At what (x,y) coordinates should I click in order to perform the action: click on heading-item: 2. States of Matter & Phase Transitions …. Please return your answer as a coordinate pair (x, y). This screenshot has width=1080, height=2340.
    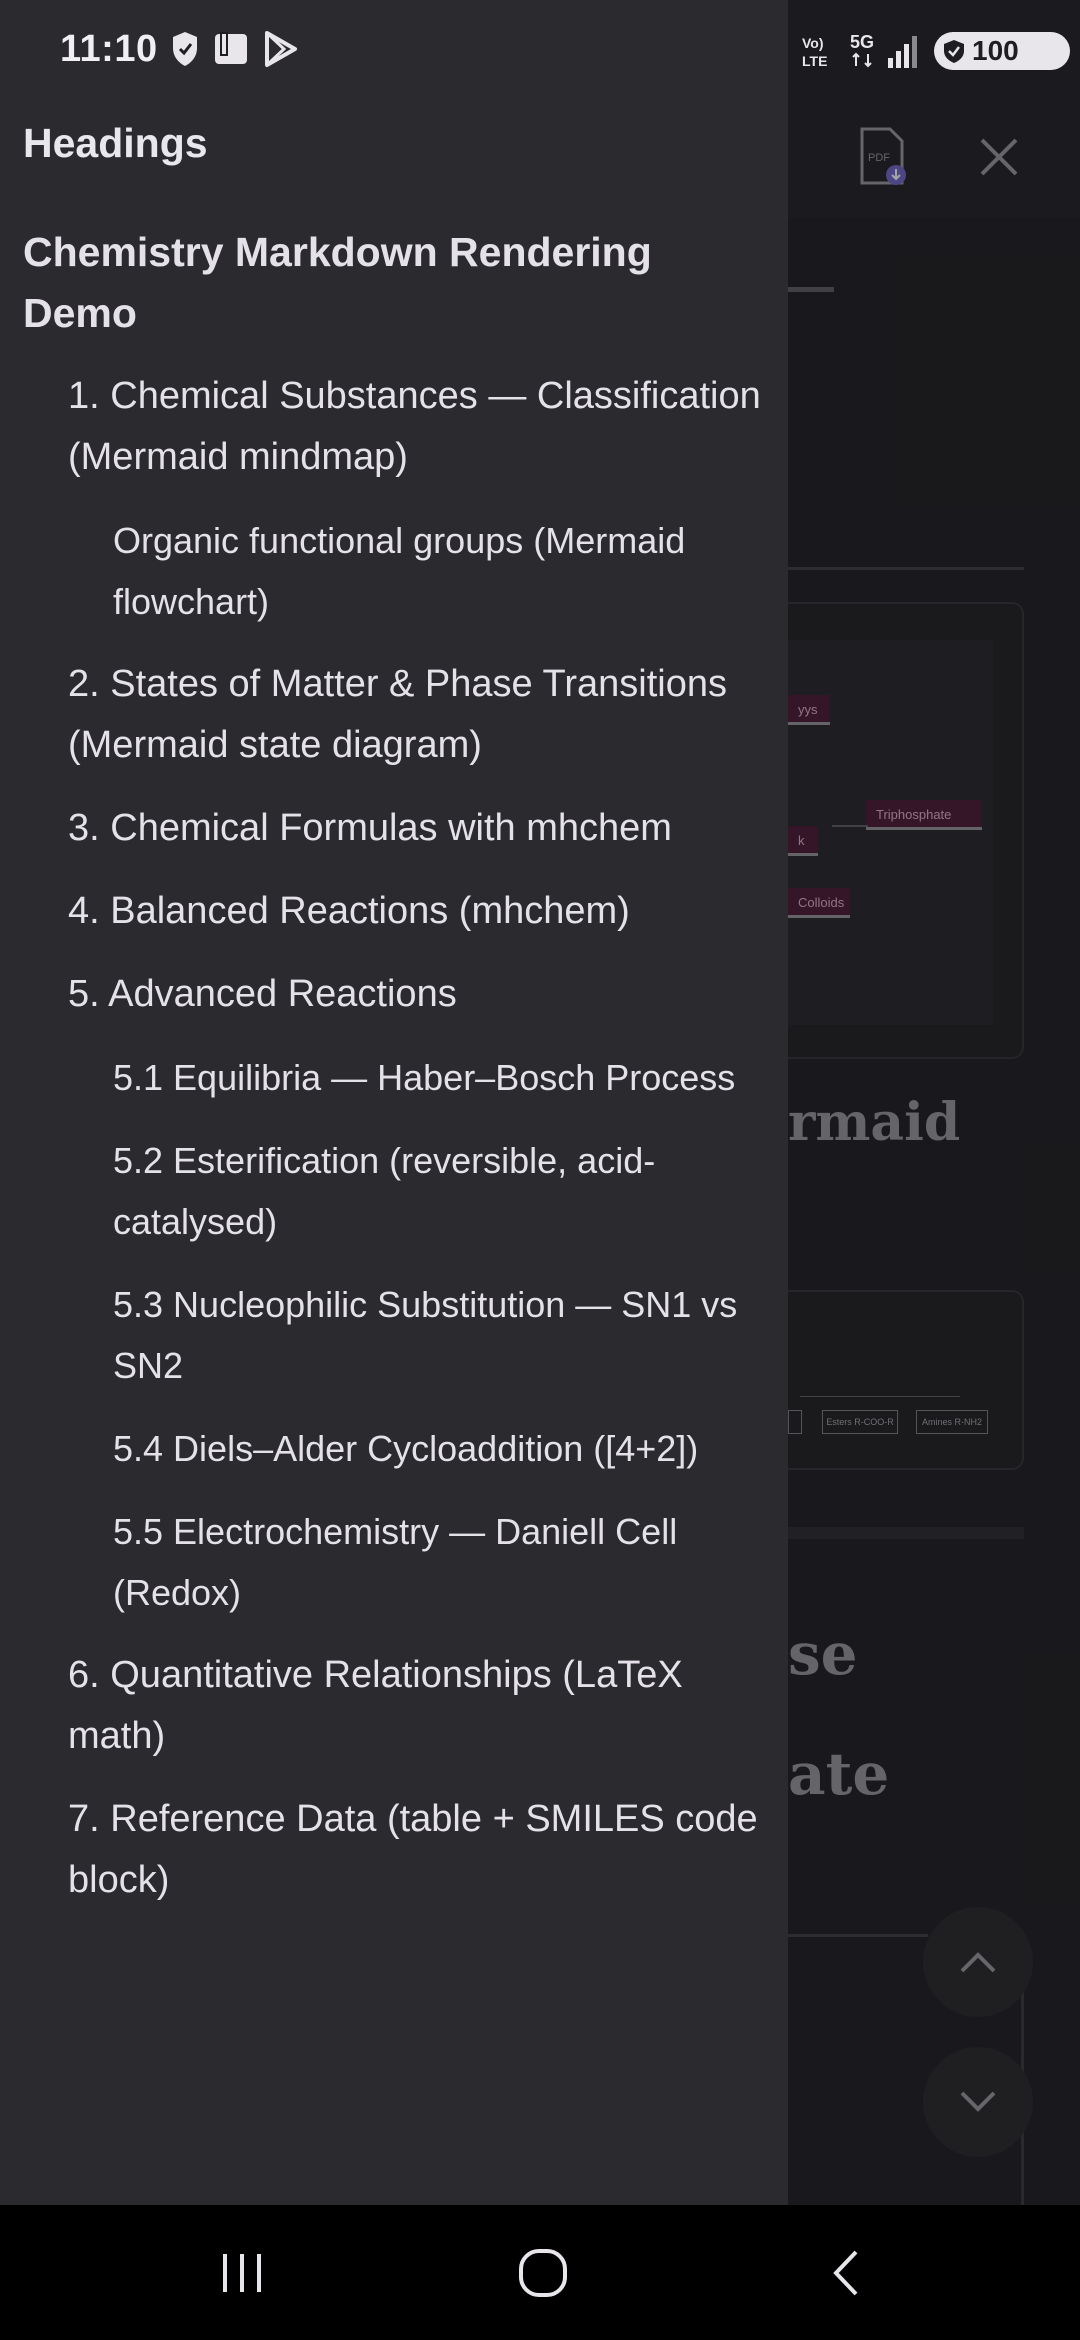
    Looking at the image, I should click on (394, 715).